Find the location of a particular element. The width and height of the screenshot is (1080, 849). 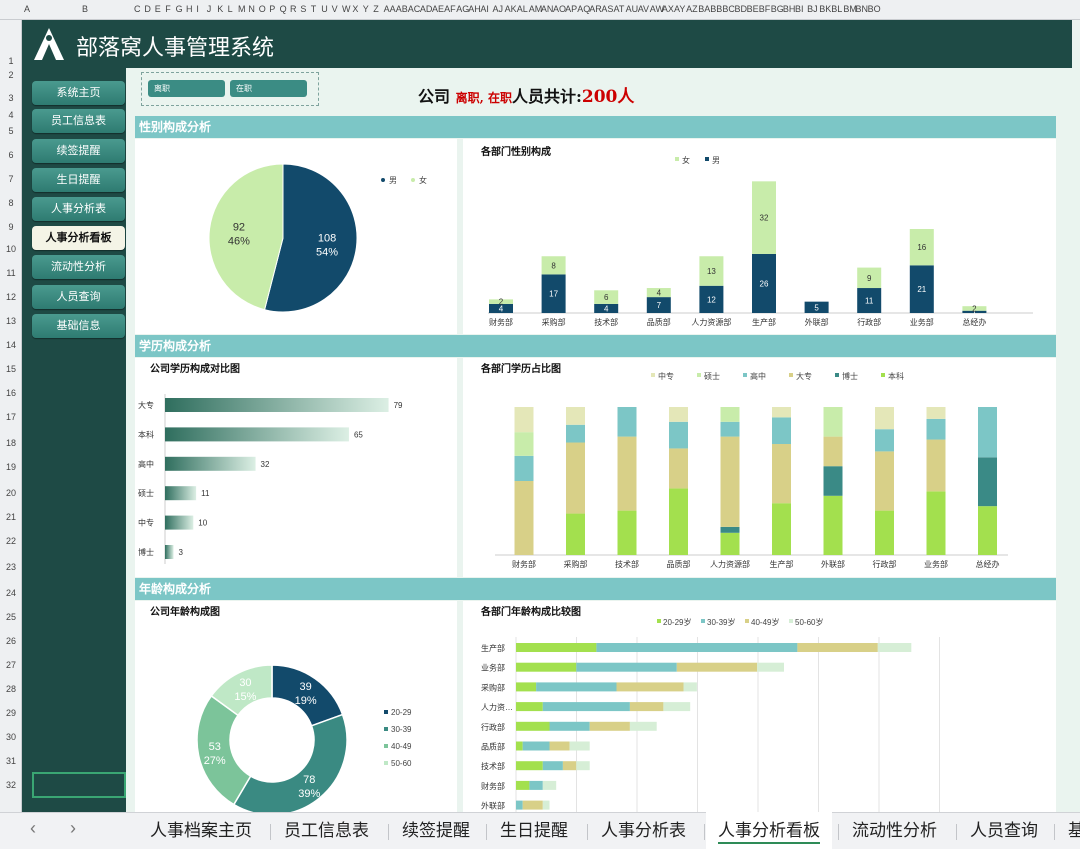

row-header: 5 is located at coordinates (11, 131).